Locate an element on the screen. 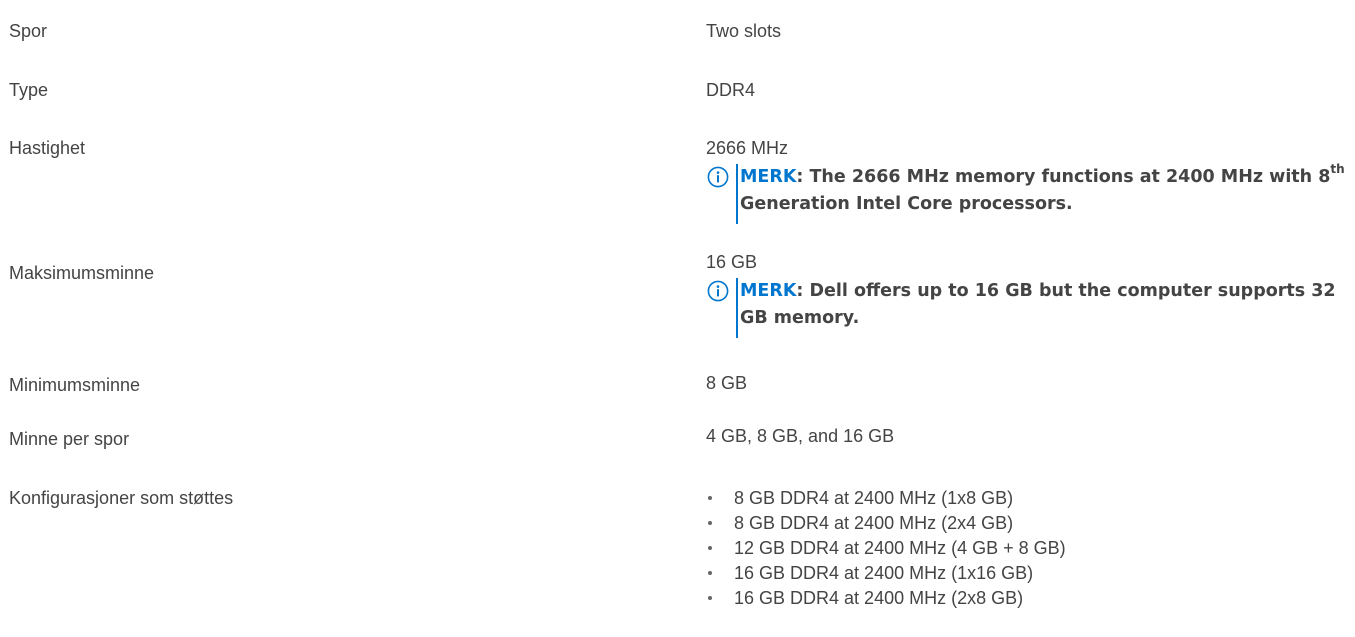  list-item: 16 GB DDR4 at 2400 MHz (1x16 GB) is located at coordinates (1026, 574).